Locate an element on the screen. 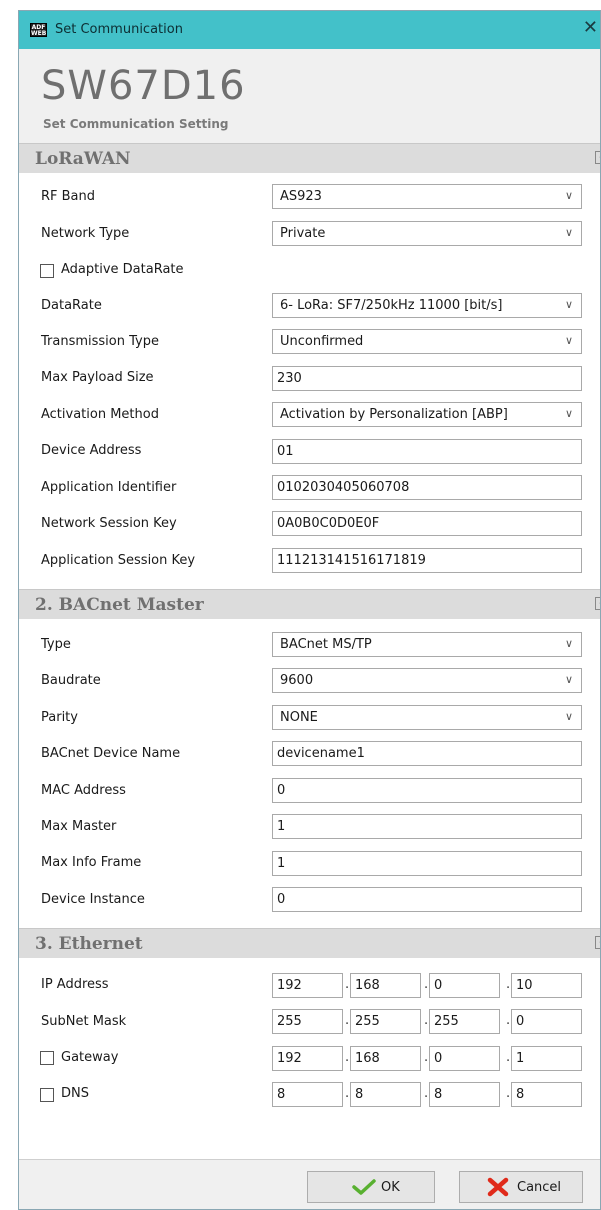  parity-select: NONE ∨ is located at coordinates (427, 717).